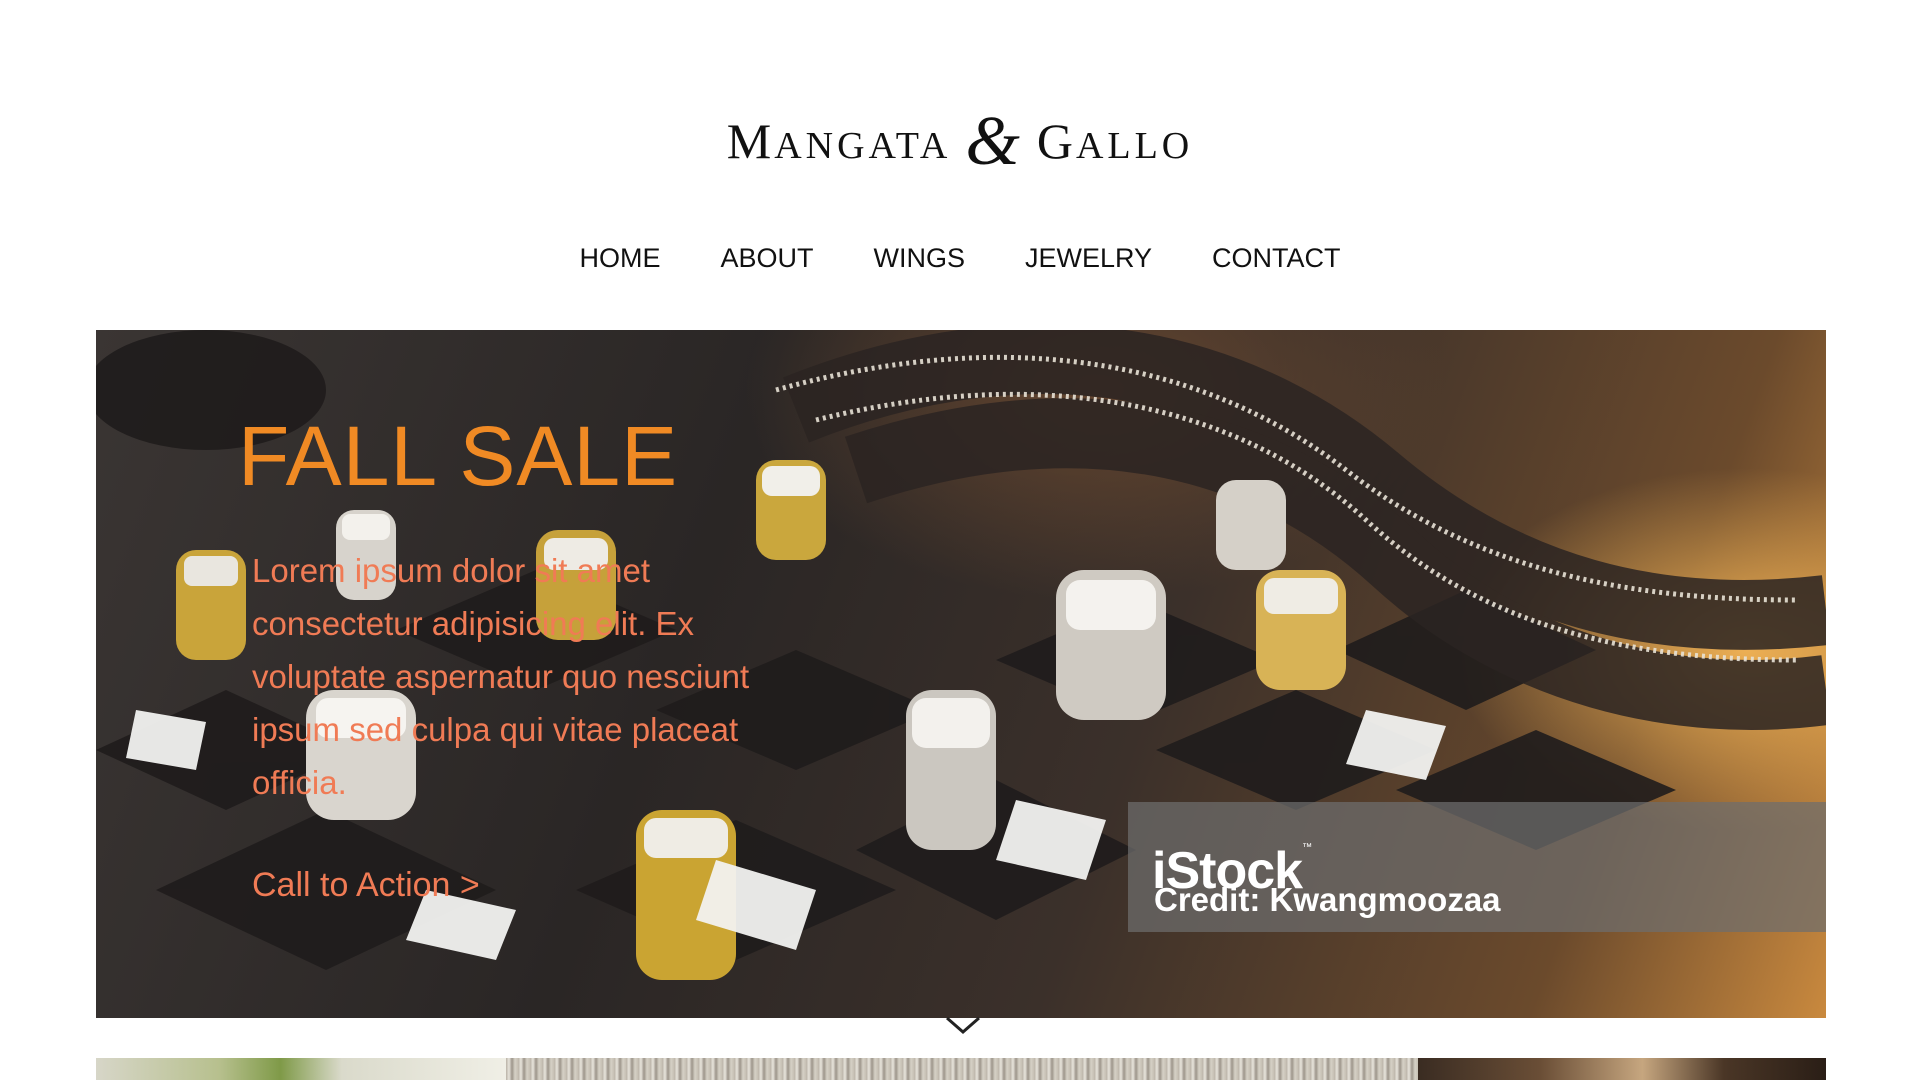 The width and height of the screenshot is (1920, 1080). Describe the element at coordinates (1477, 867) in the screenshot. I see `istock-watermark: iStock™ Credit: Kwangmoozaa` at that location.